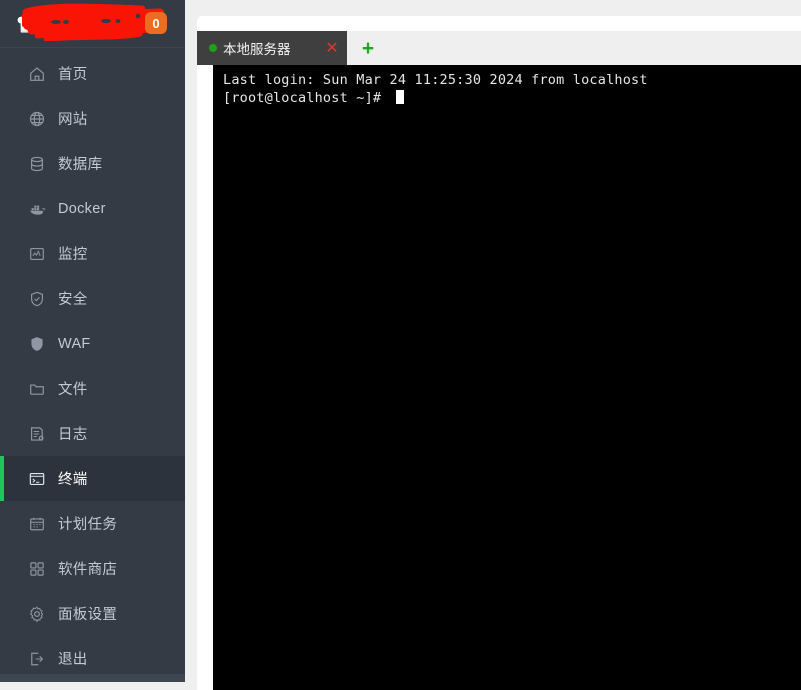 The image size is (801, 690). What do you see at coordinates (213, 48) in the screenshot?
I see `connected-dot-icon` at bounding box center [213, 48].